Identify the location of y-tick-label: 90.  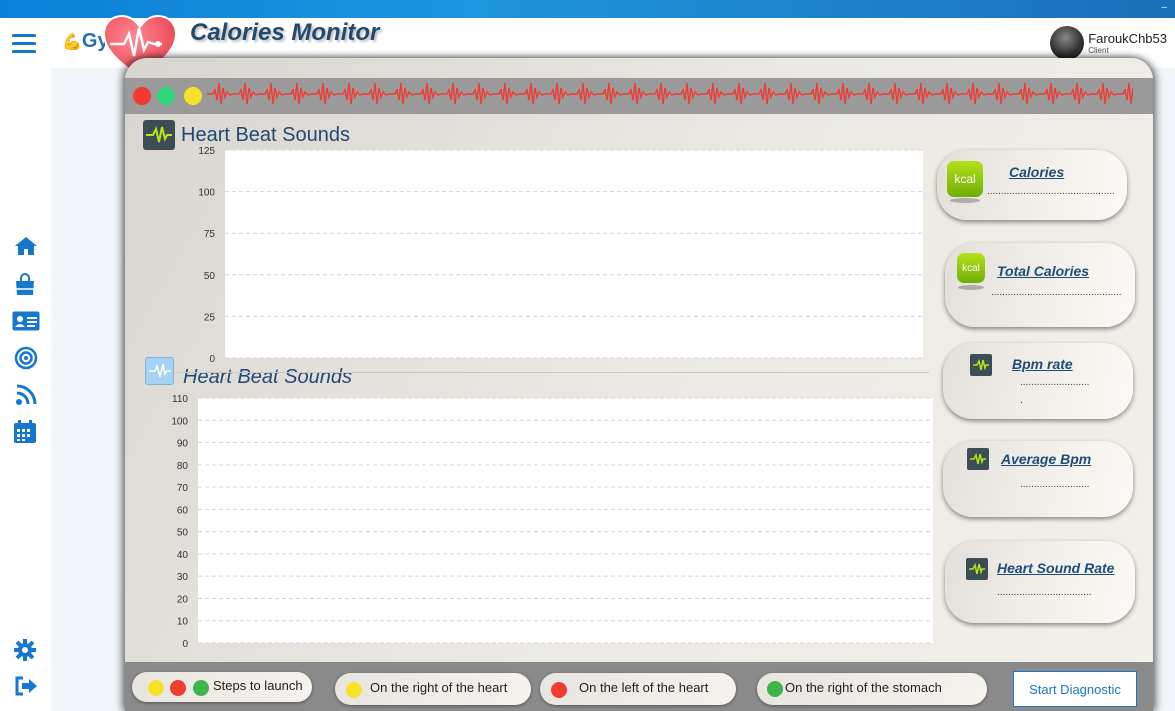
(183, 444).